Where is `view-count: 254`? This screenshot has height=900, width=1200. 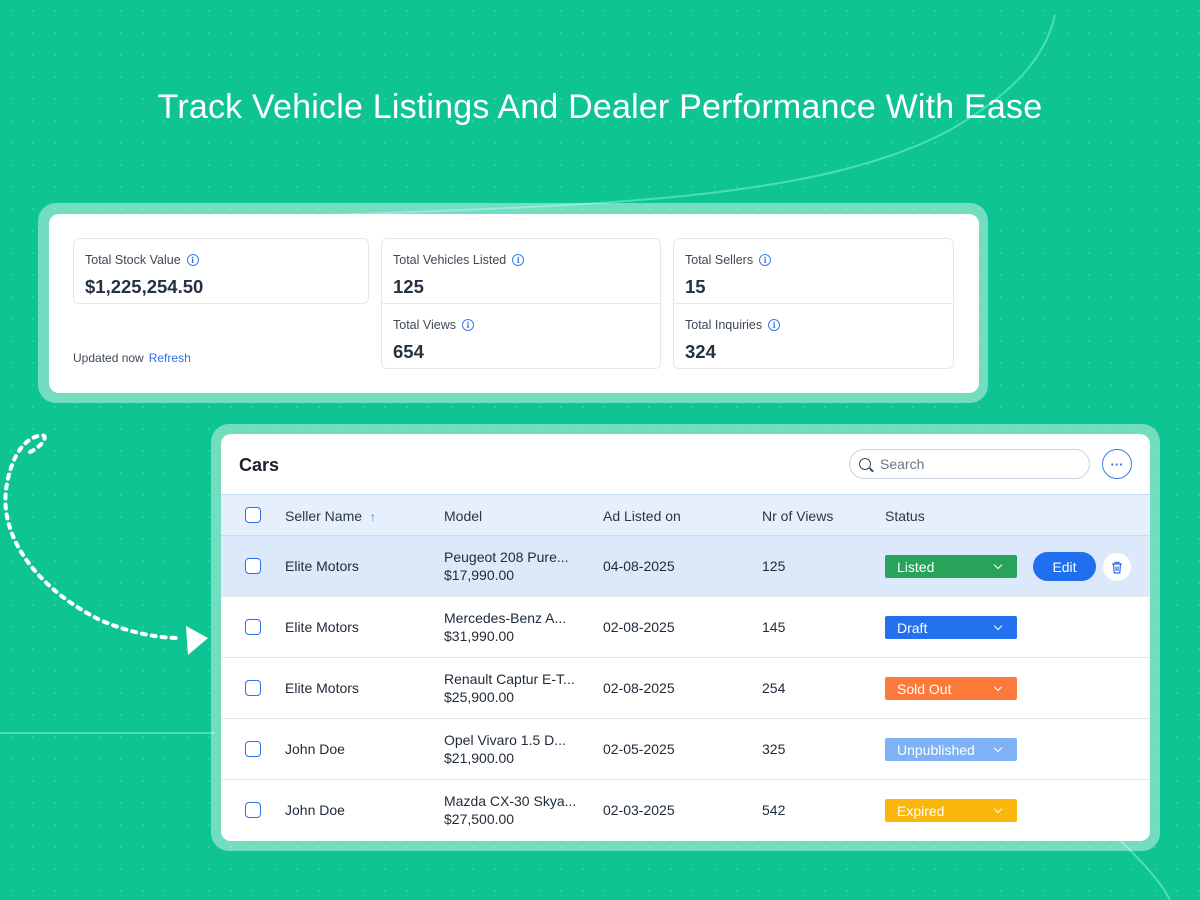
view-count: 254 is located at coordinates (774, 688).